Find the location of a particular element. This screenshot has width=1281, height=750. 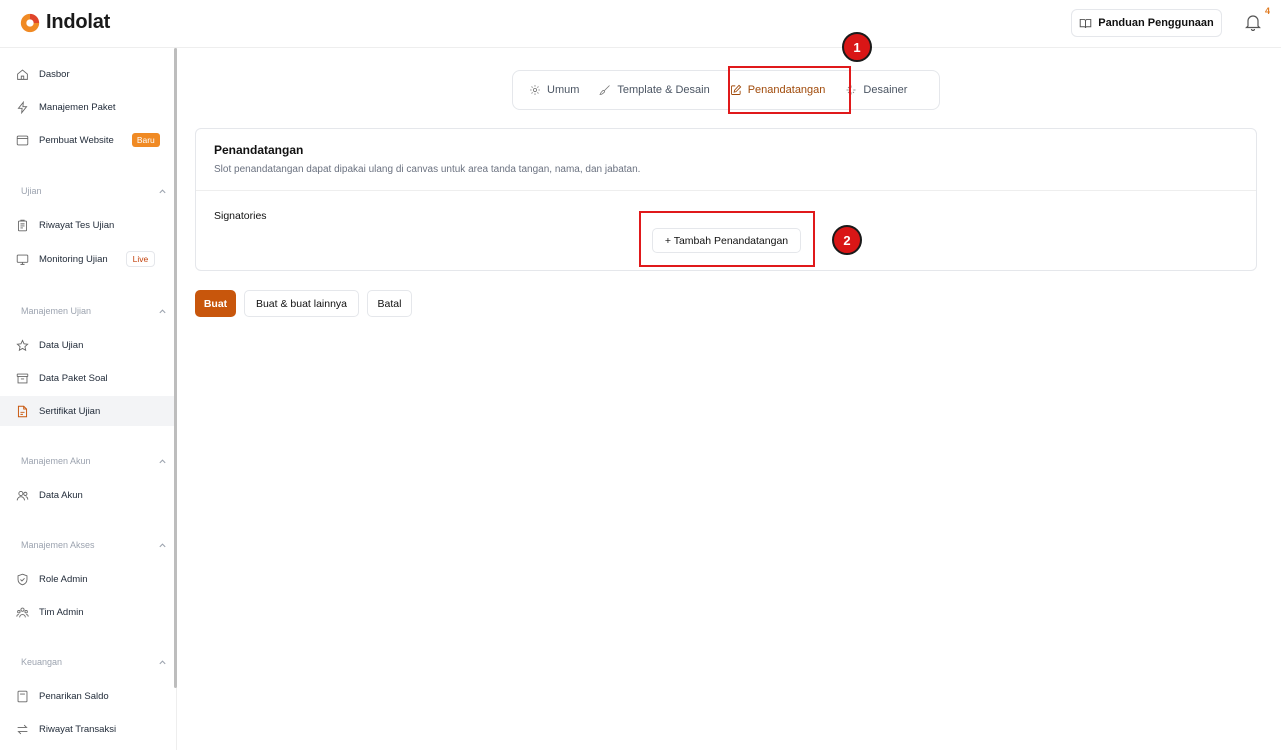

shield-check-icon is located at coordinates (22, 579).